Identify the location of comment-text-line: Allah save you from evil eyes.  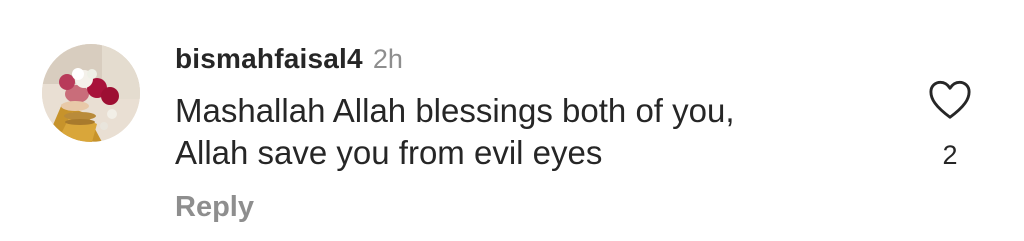
(389, 152).